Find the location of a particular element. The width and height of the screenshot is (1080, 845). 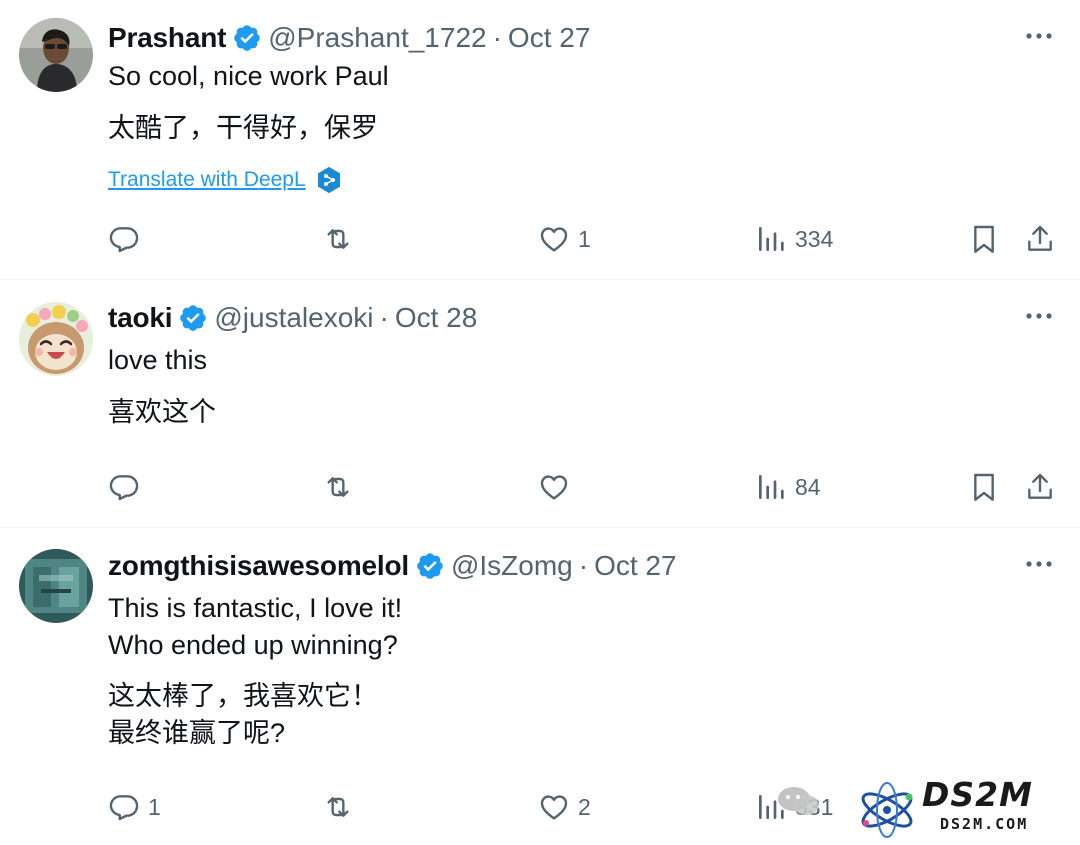

reply-button: 1 is located at coordinates (134, 807).